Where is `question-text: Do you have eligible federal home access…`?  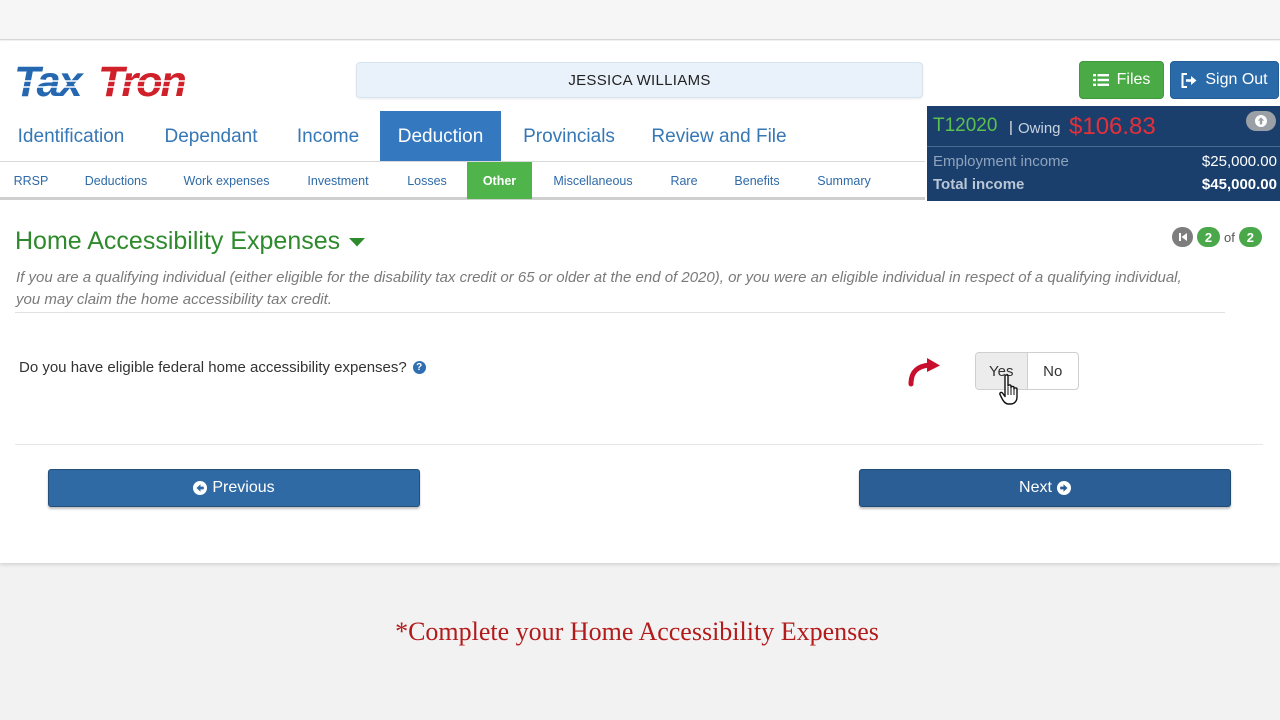 question-text: Do you have eligible federal home access… is located at coordinates (213, 367).